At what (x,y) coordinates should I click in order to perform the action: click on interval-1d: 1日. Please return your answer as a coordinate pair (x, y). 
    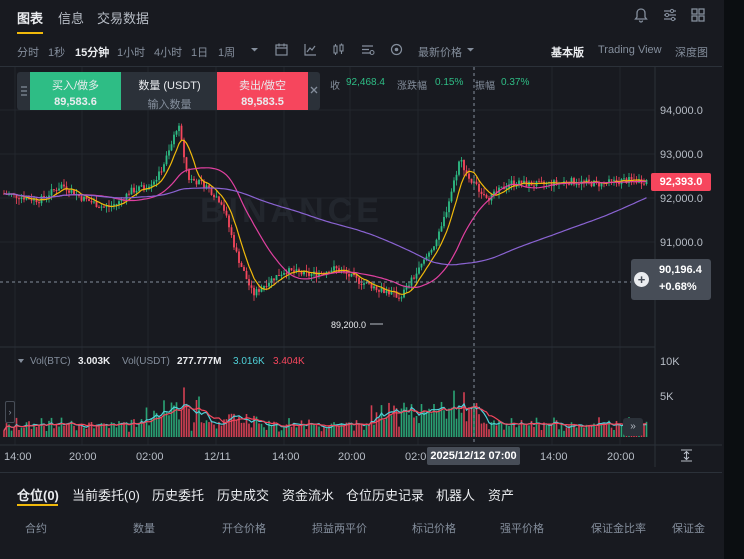
    Looking at the image, I should click on (199, 52).